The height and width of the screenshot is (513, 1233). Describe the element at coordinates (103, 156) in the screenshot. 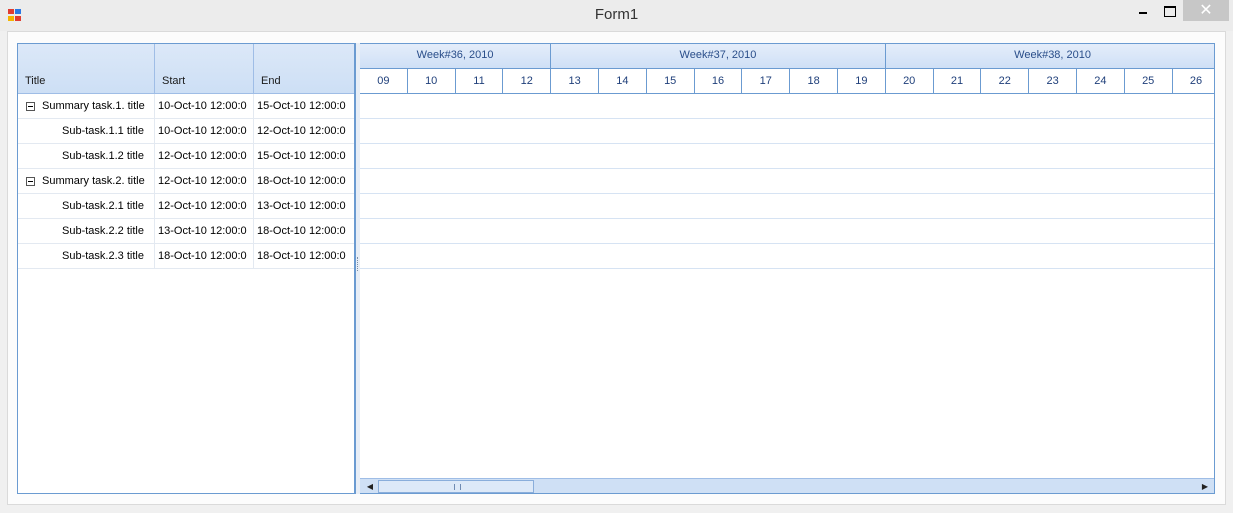

I see `task-title: Sub-task.1.2 title` at that location.